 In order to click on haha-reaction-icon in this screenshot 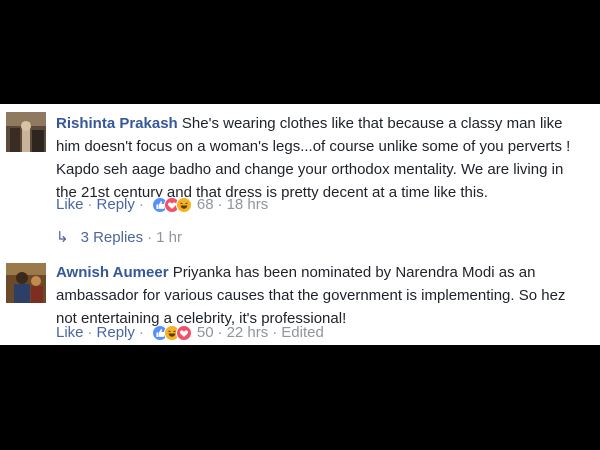, I will do `click(183, 204)`.